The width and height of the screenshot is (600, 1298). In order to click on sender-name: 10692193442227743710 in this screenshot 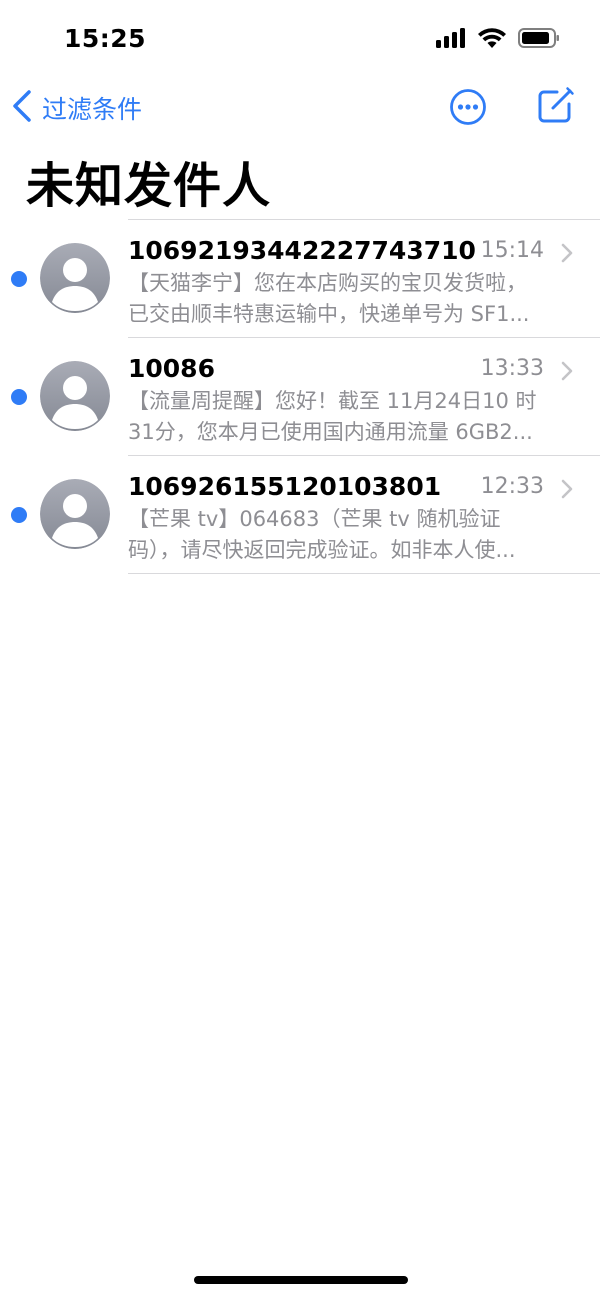, I will do `click(302, 250)`.